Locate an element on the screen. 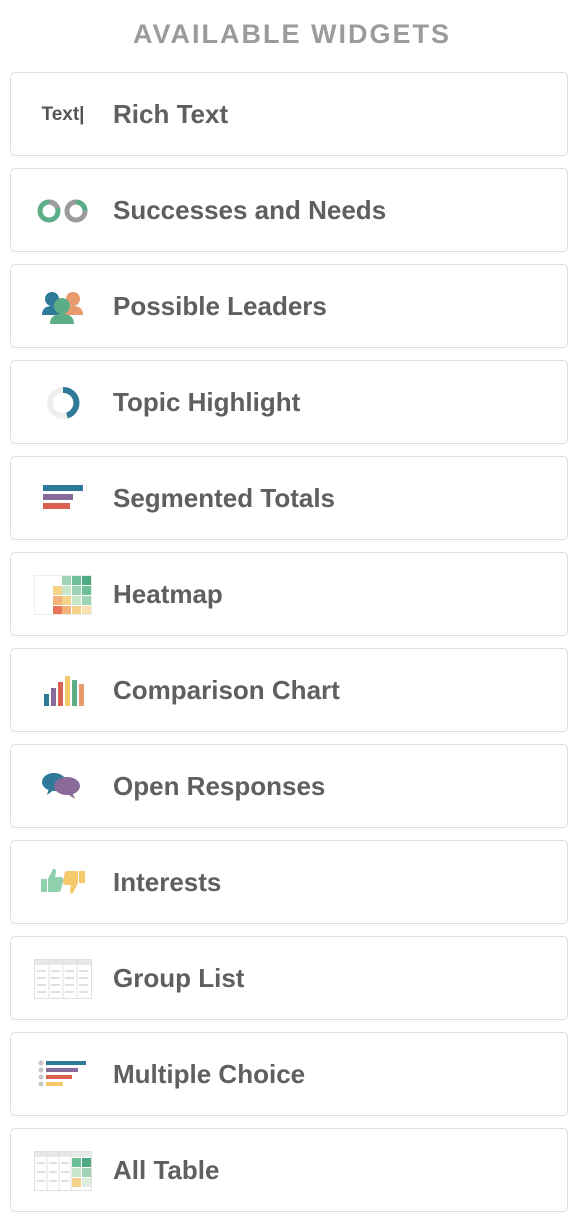 Image resolution: width=584 pixels, height=1230 pixels. interests-icon is located at coordinates (63, 883).